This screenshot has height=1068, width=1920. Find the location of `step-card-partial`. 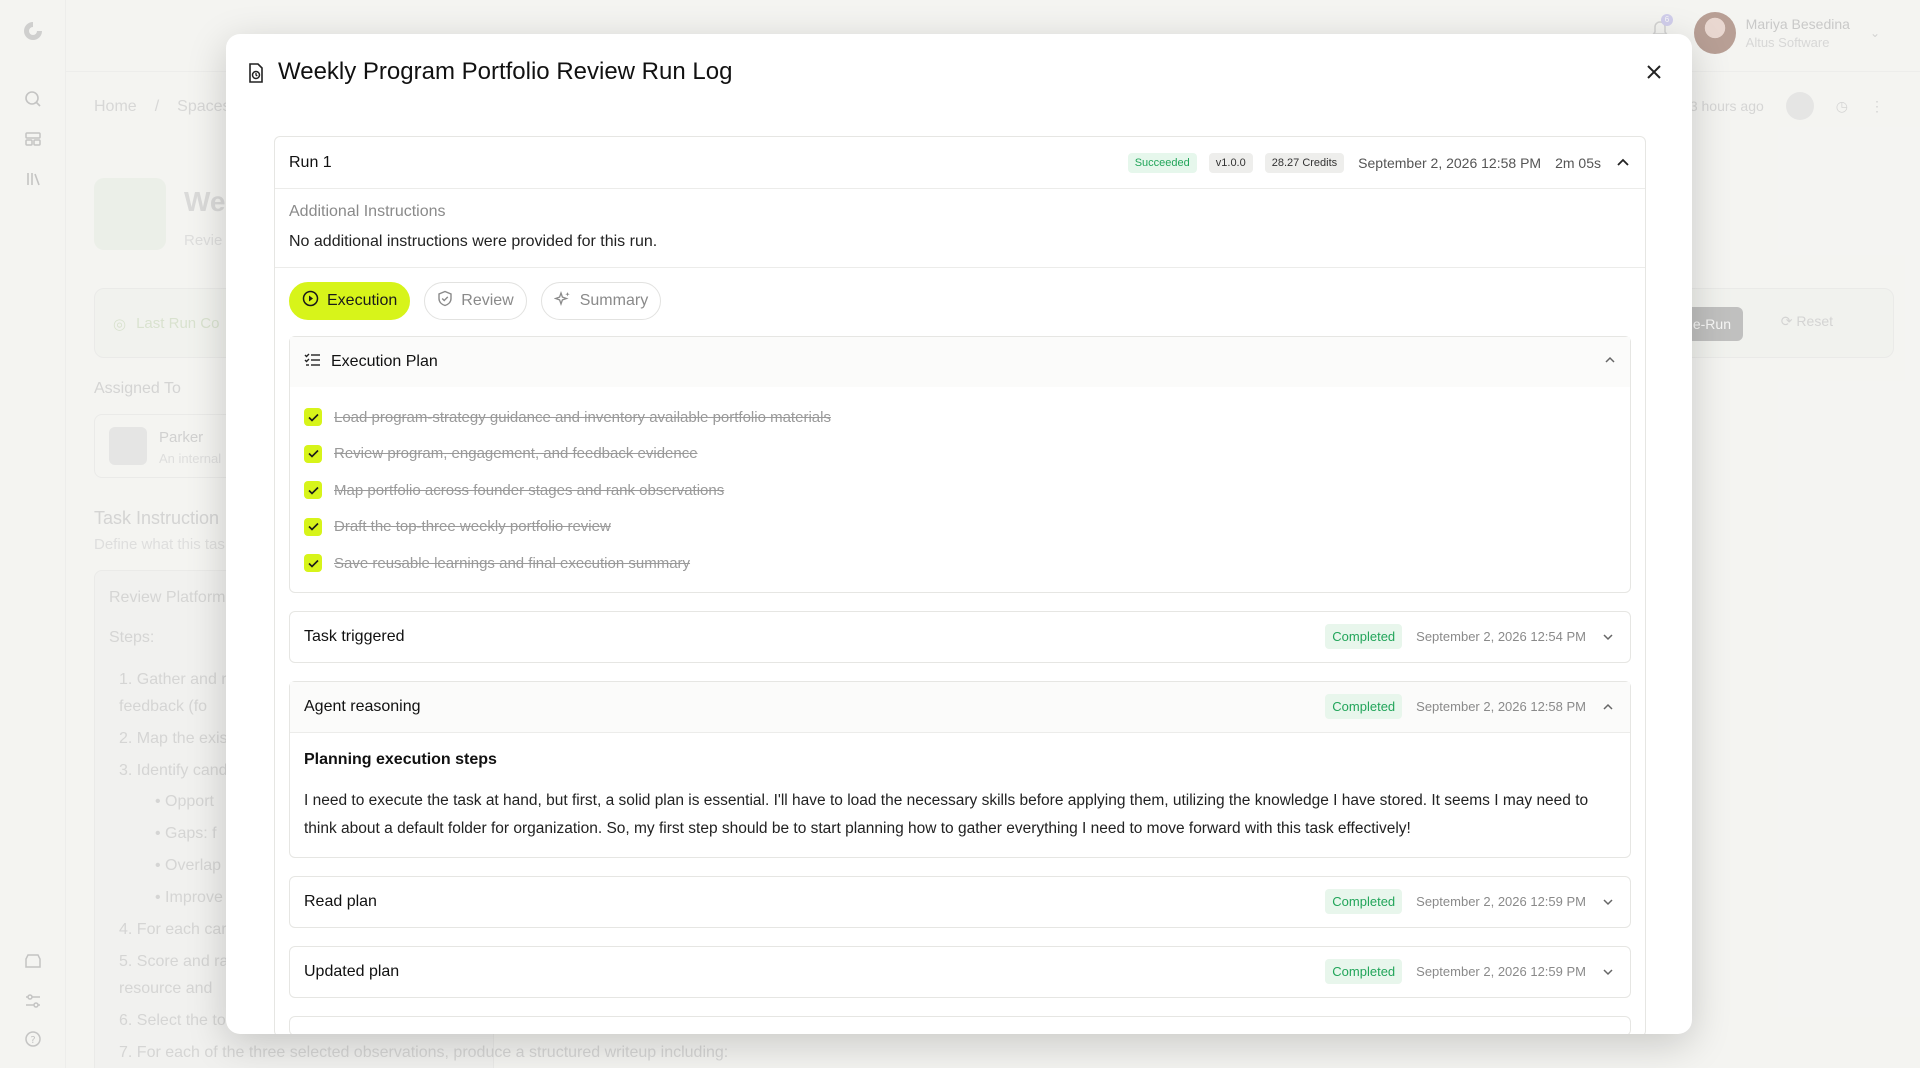

step-card-partial is located at coordinates (960, 1024).